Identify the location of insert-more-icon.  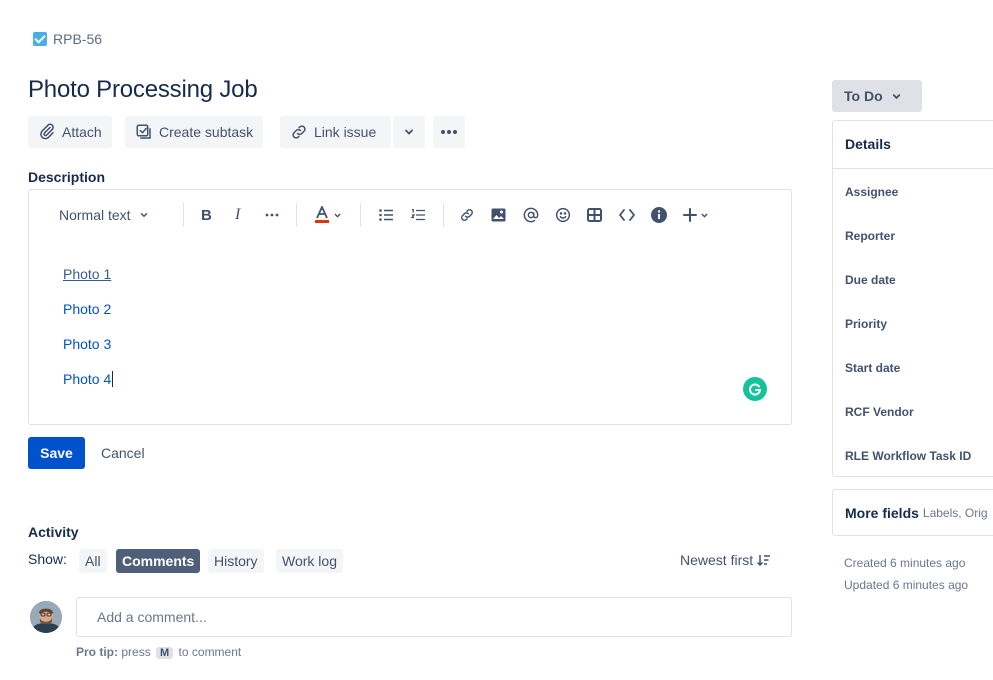
(696, 215).